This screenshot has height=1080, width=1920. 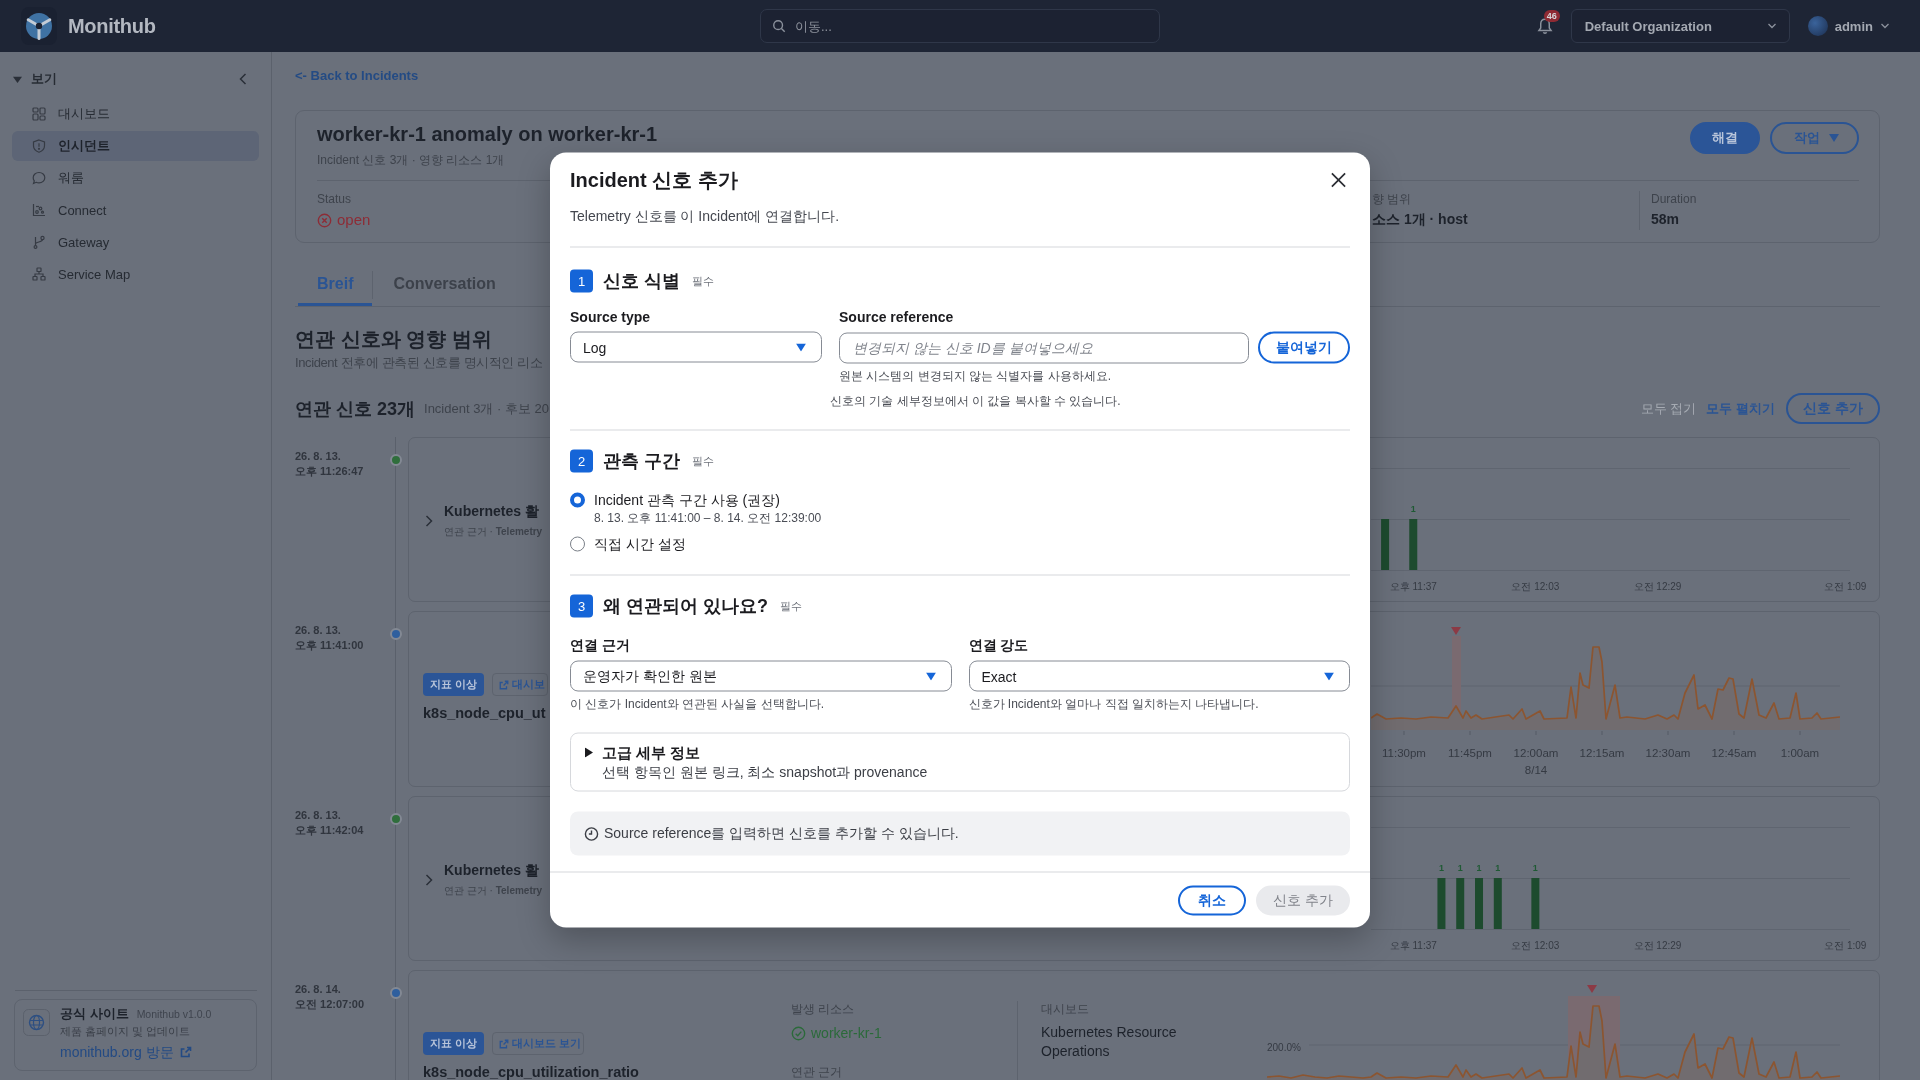 I want to click on chevron-left-icon, so click(x=243, y=79).